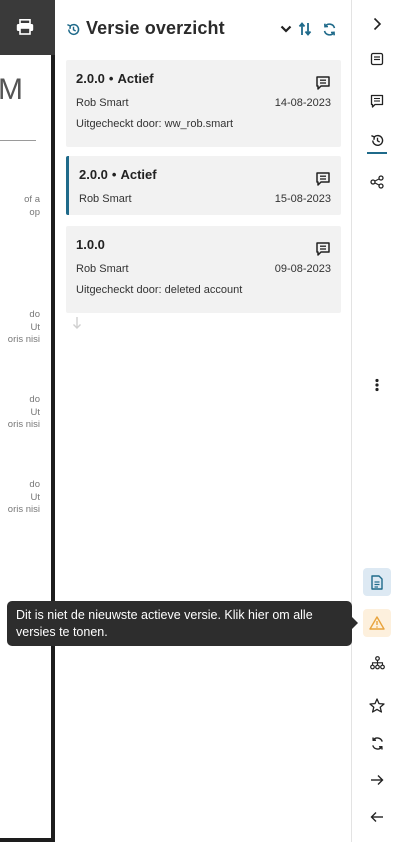 This screenshot has width=400, height=842. I want to click on chevron-down-icon, so click(286, 29).